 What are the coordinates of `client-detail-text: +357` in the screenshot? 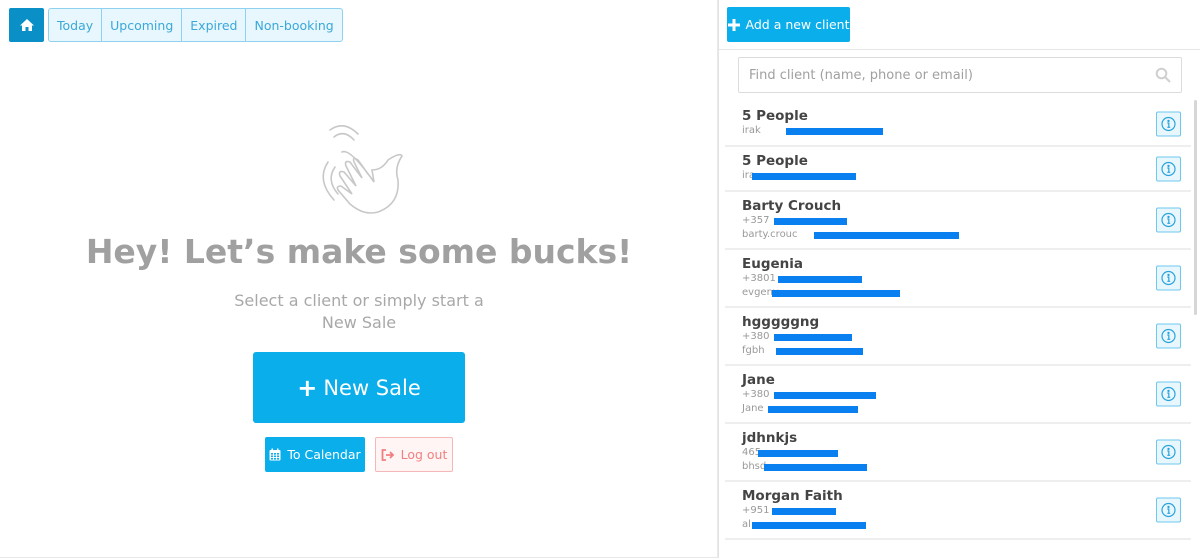 It's located at (756, 220).